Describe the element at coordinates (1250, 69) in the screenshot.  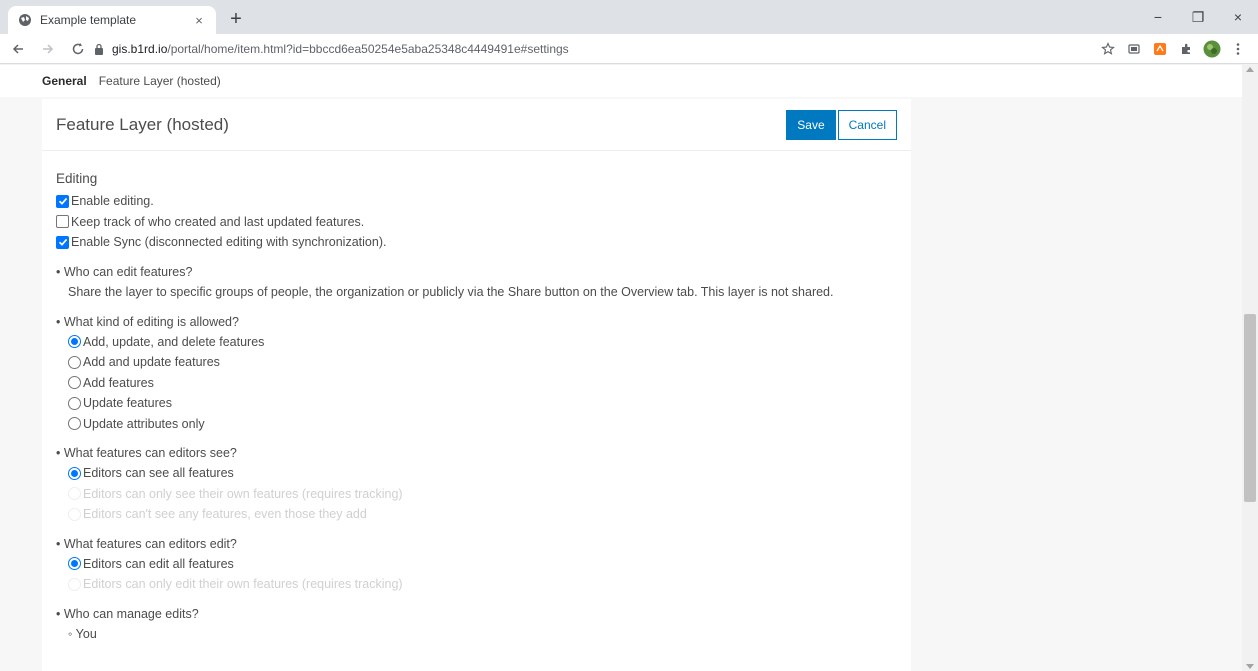
I see `scroll-up-arrow-icon` at that location.